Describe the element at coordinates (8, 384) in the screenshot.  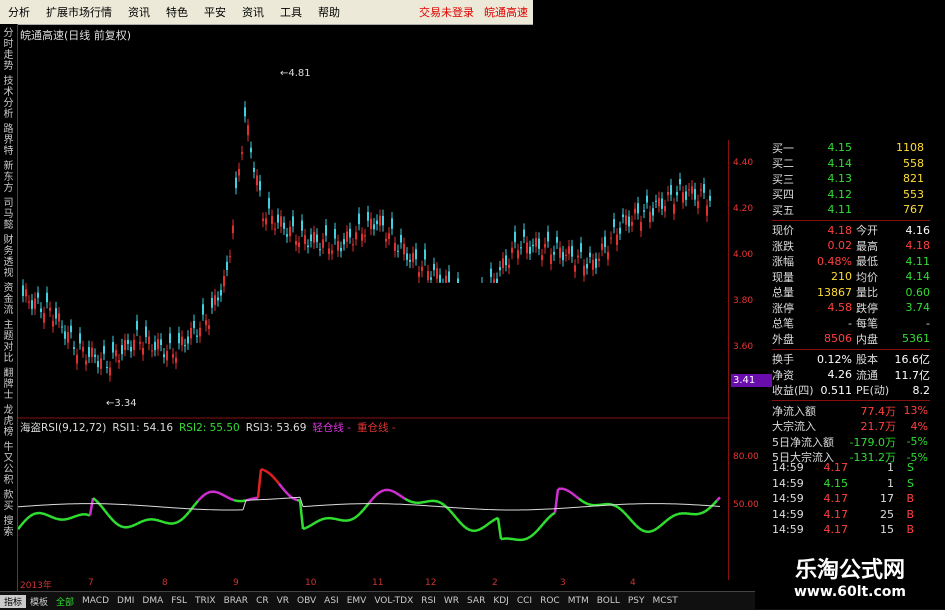
I see `left-tab: 翻牌士` at that location.